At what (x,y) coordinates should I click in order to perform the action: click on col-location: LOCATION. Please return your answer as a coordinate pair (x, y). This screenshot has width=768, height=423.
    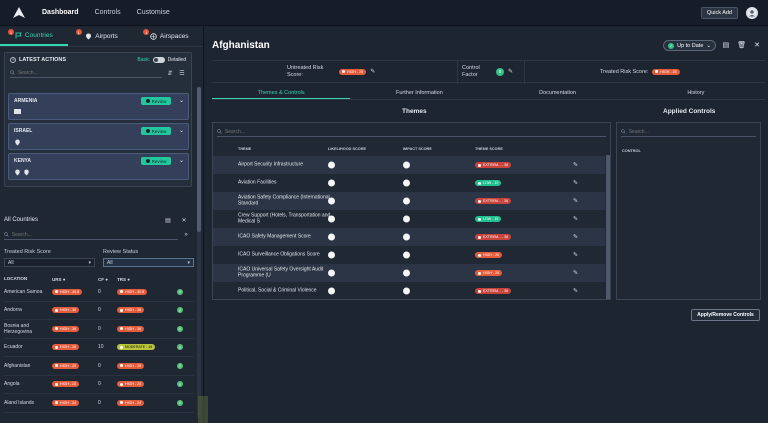
    Looking at the image, I should click on (28, 279).